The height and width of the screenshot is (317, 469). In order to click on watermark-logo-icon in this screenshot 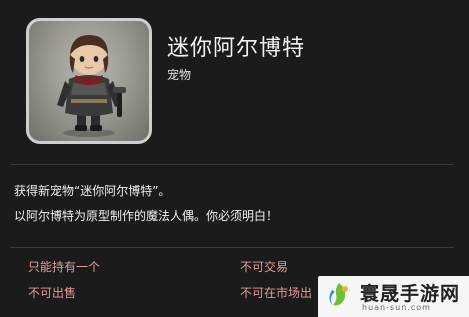, I will do `click(338, 294)`.